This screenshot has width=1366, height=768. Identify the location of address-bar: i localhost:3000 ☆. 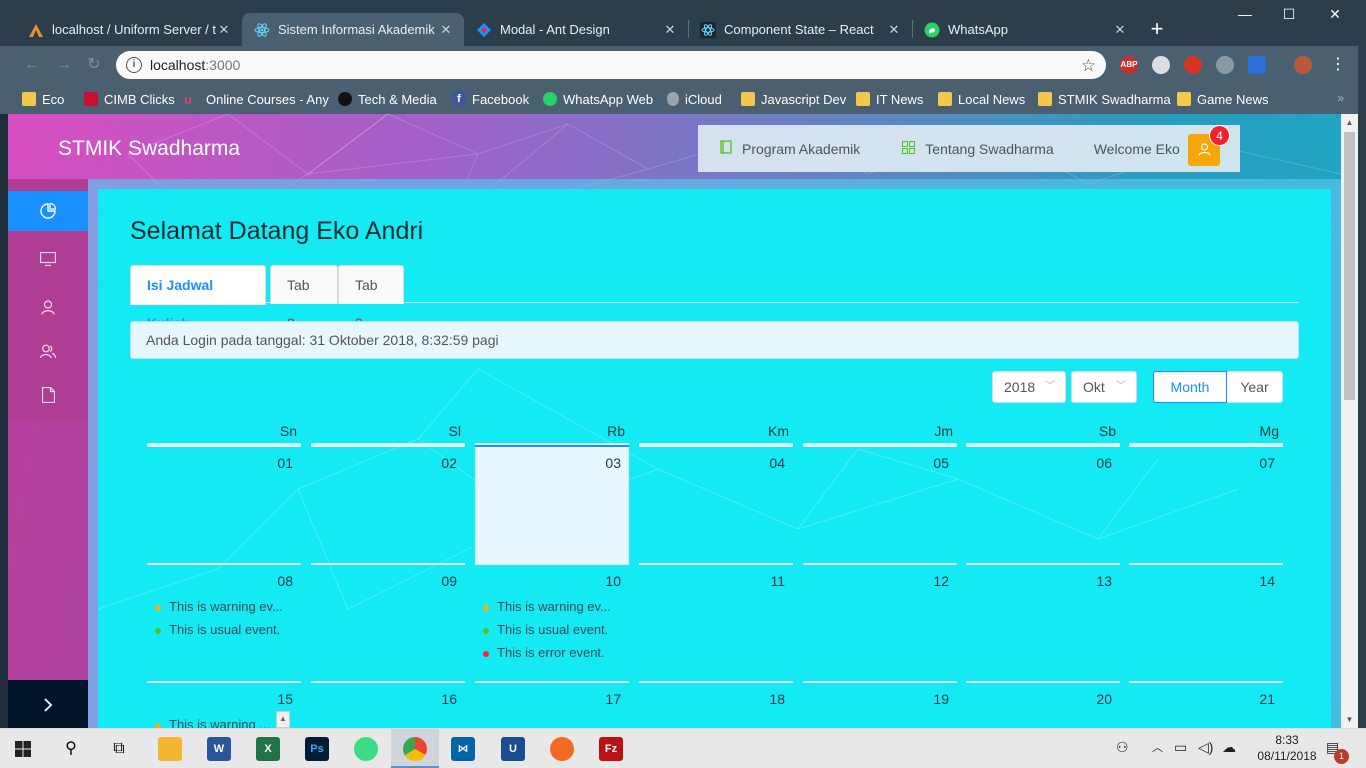
(611, 65).